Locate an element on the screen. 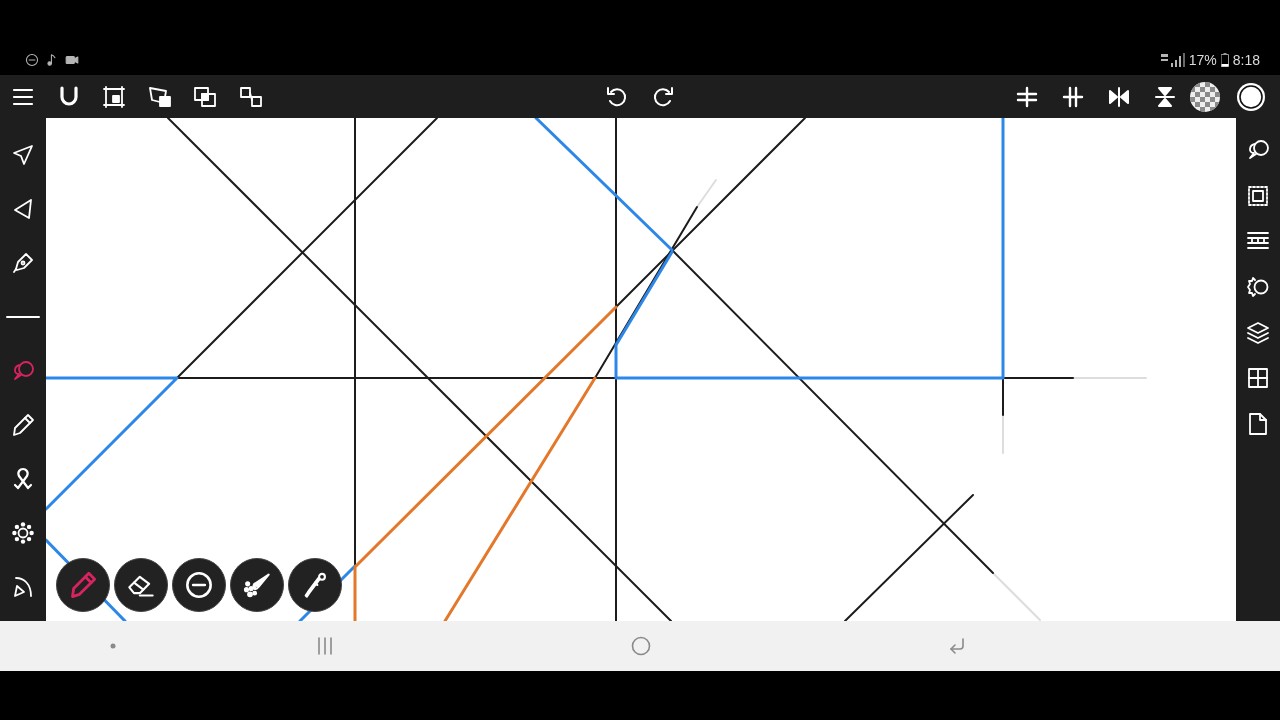 The image size is (1280, 720). pencil-tool-button is located at coordinates (83, 585).